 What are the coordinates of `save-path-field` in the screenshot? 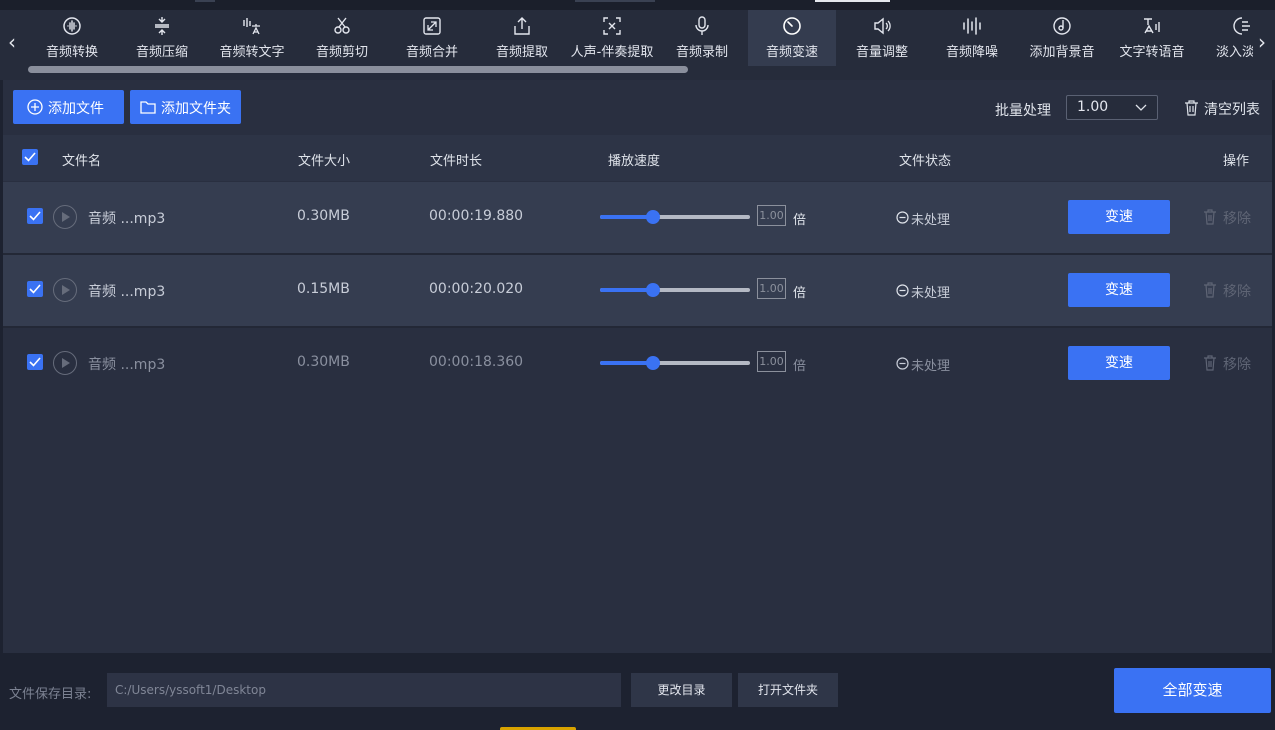 It's located at (364, 690).